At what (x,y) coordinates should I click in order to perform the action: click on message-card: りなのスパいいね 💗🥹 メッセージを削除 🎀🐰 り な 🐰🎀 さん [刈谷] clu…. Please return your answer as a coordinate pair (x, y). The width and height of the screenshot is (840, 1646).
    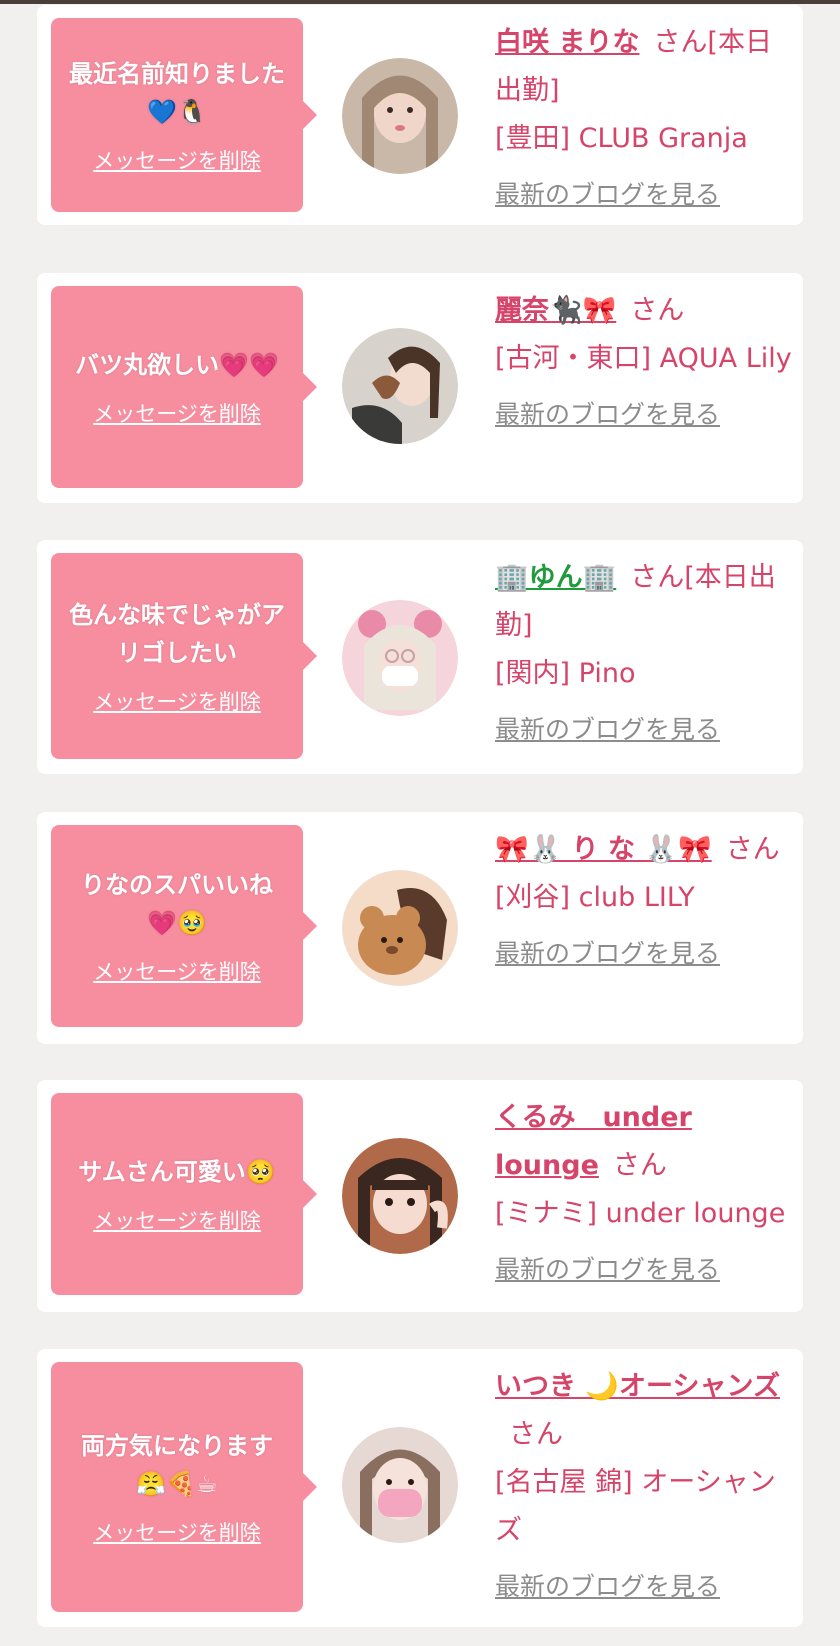
    Looking at the image, I should click on (420, 928).